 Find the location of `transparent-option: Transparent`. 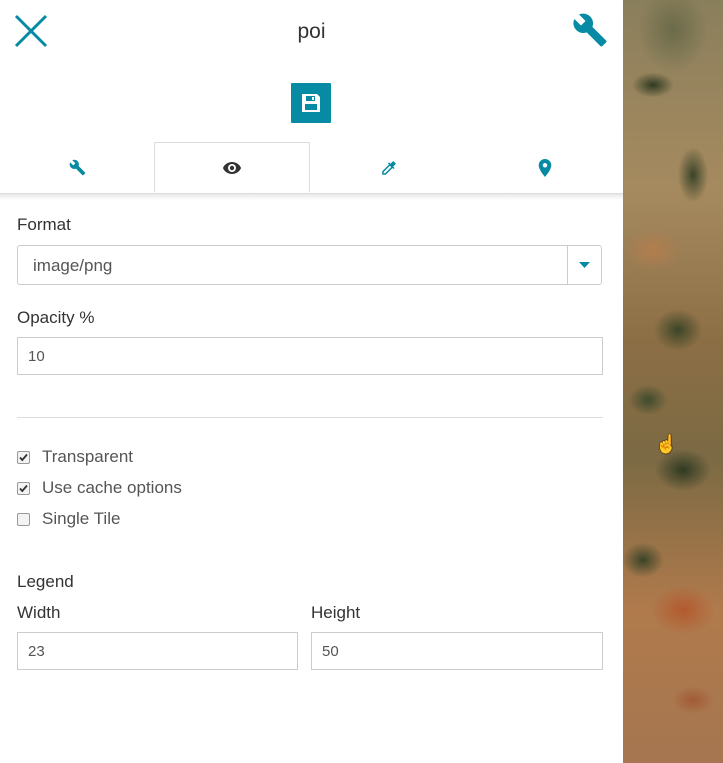

transparent-option: Transparent is located at coordinates (75, 457).